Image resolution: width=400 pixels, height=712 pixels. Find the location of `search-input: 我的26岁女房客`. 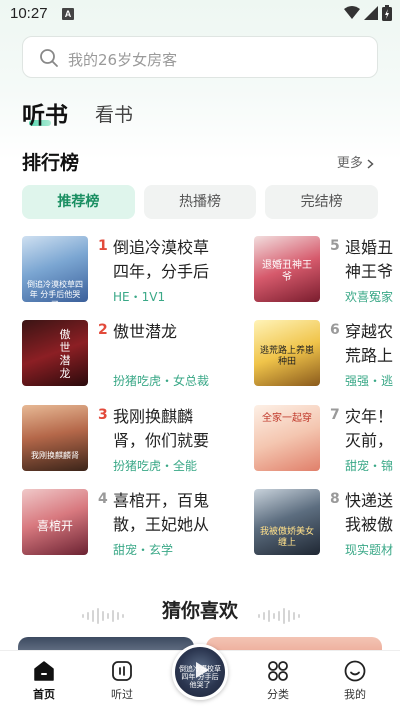

search-input: 我的26岁女房客 is located at coordinates (200, 57).